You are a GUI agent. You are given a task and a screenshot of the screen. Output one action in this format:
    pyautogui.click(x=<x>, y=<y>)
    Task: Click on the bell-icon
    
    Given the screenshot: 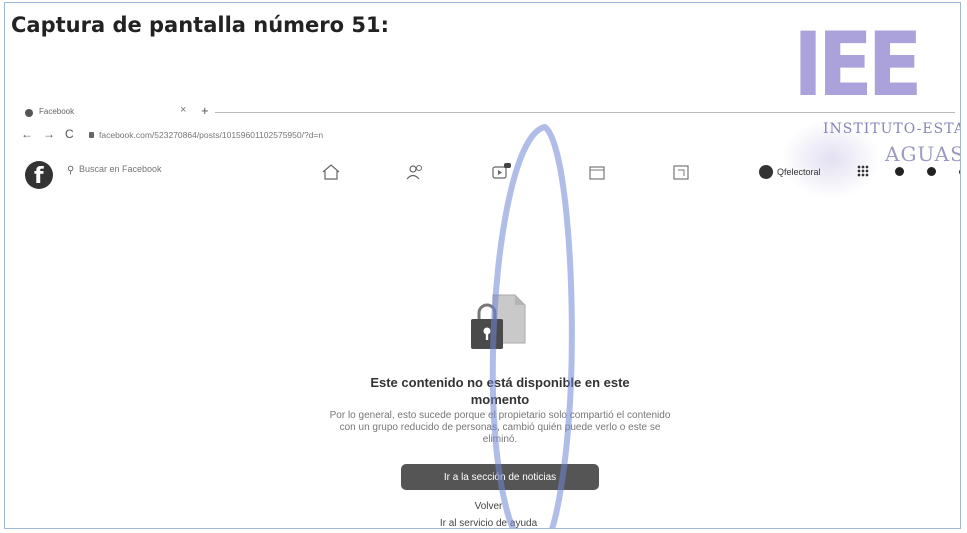 What is the action you would take?
    pyautogui.click(x=931, y=171)
    